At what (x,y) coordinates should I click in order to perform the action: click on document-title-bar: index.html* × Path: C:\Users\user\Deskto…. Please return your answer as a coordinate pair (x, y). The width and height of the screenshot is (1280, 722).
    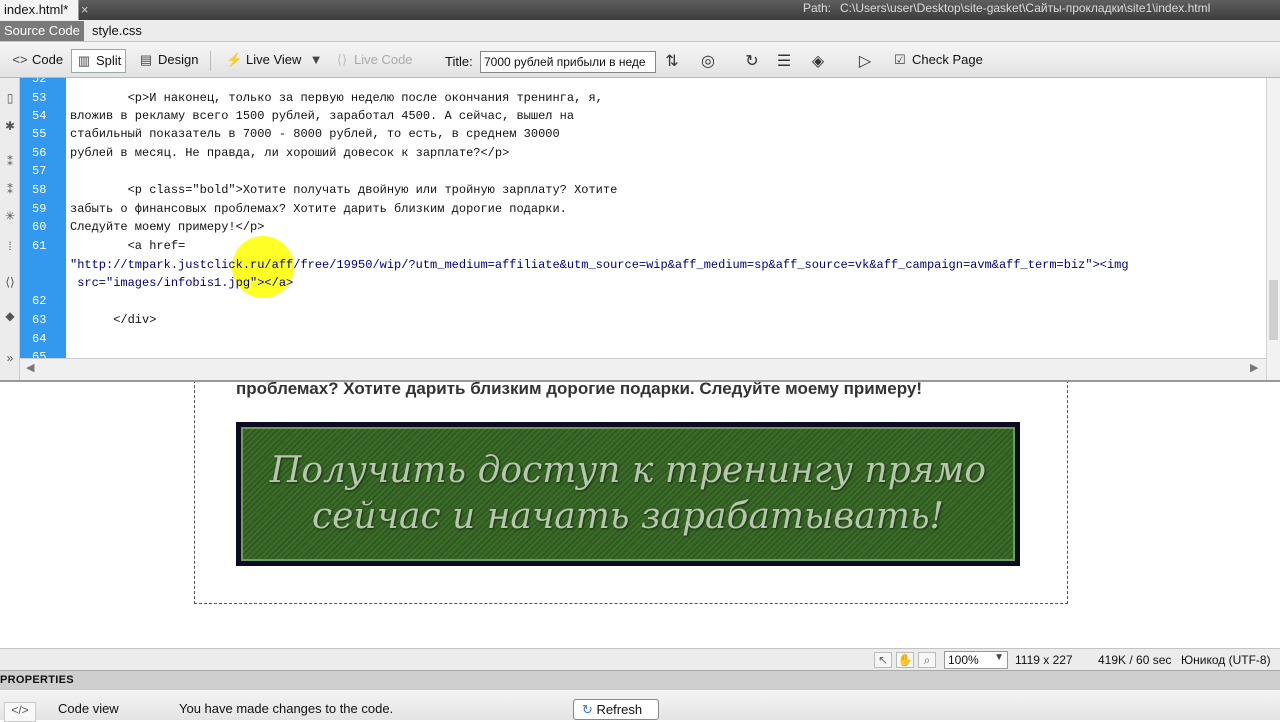
    Looking at the image, I should click on (640, 10).